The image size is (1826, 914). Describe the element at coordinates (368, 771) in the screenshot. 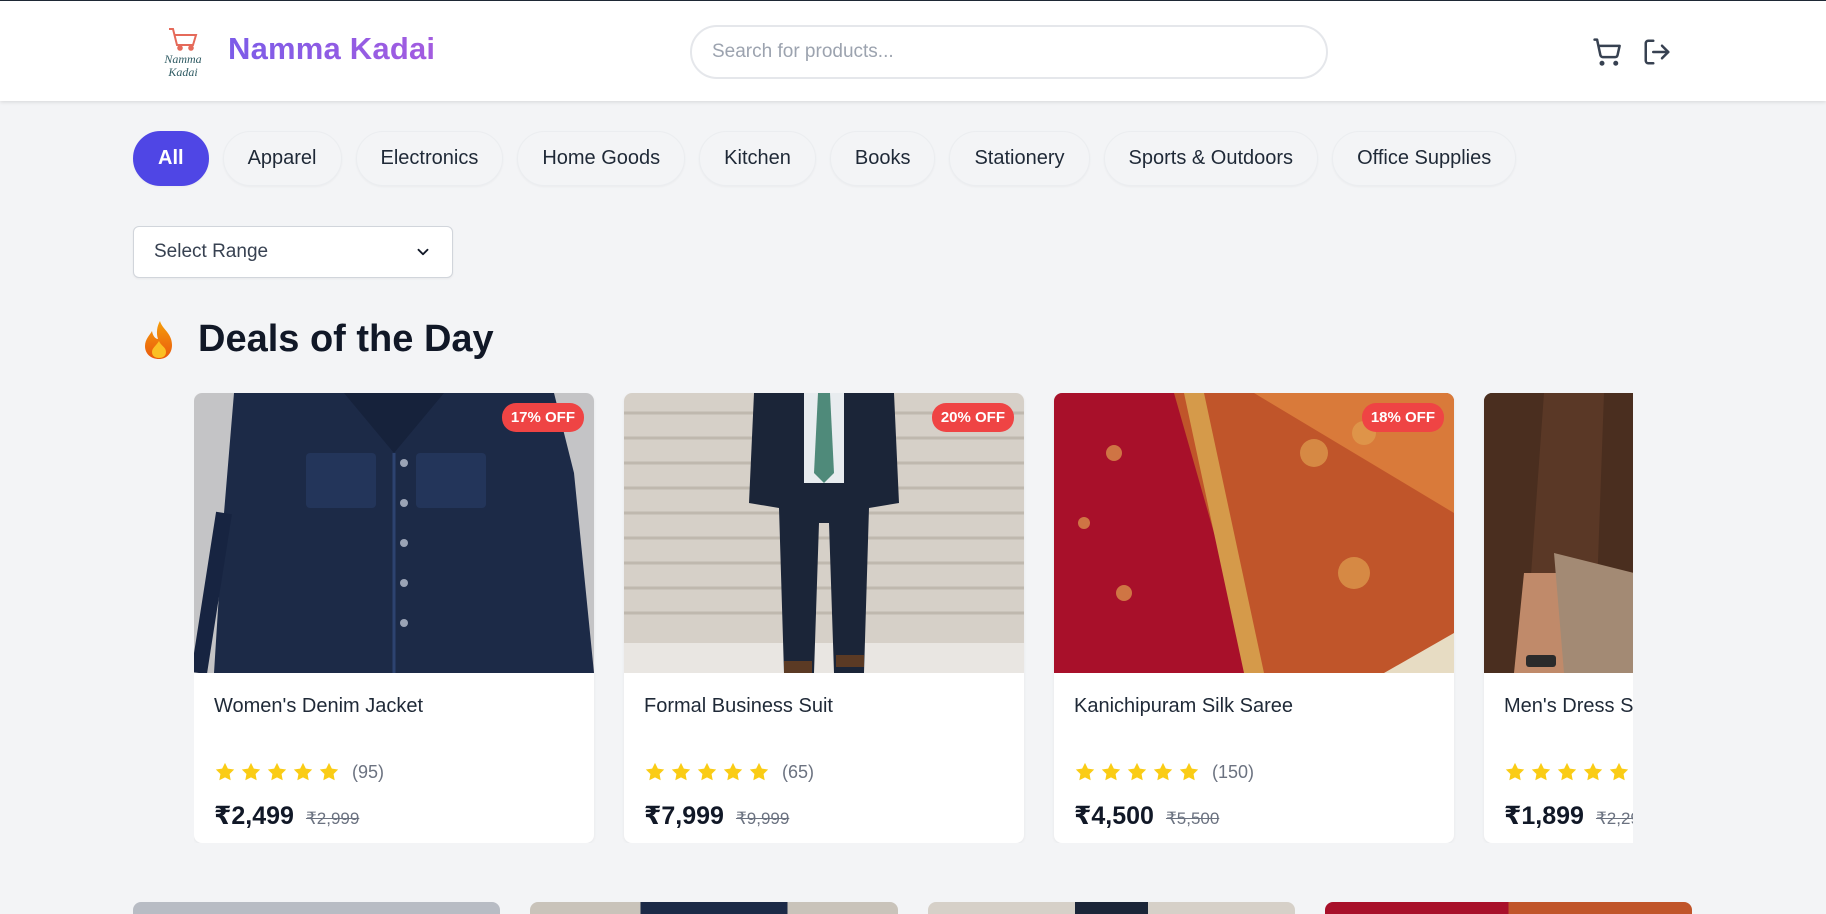

I see `review-count: (95)` at that location.